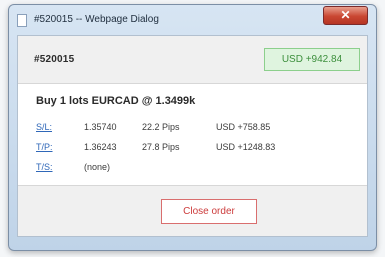  Describe the element at coordinates (209, 211) in the screenshot. I see `close-order-button: Close order` at that location.